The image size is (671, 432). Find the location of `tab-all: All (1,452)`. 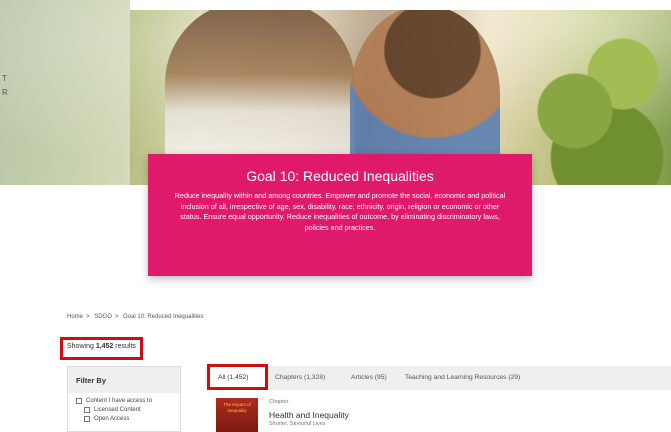

tab-all: All (1,452) is located at coordinates (237, 377).